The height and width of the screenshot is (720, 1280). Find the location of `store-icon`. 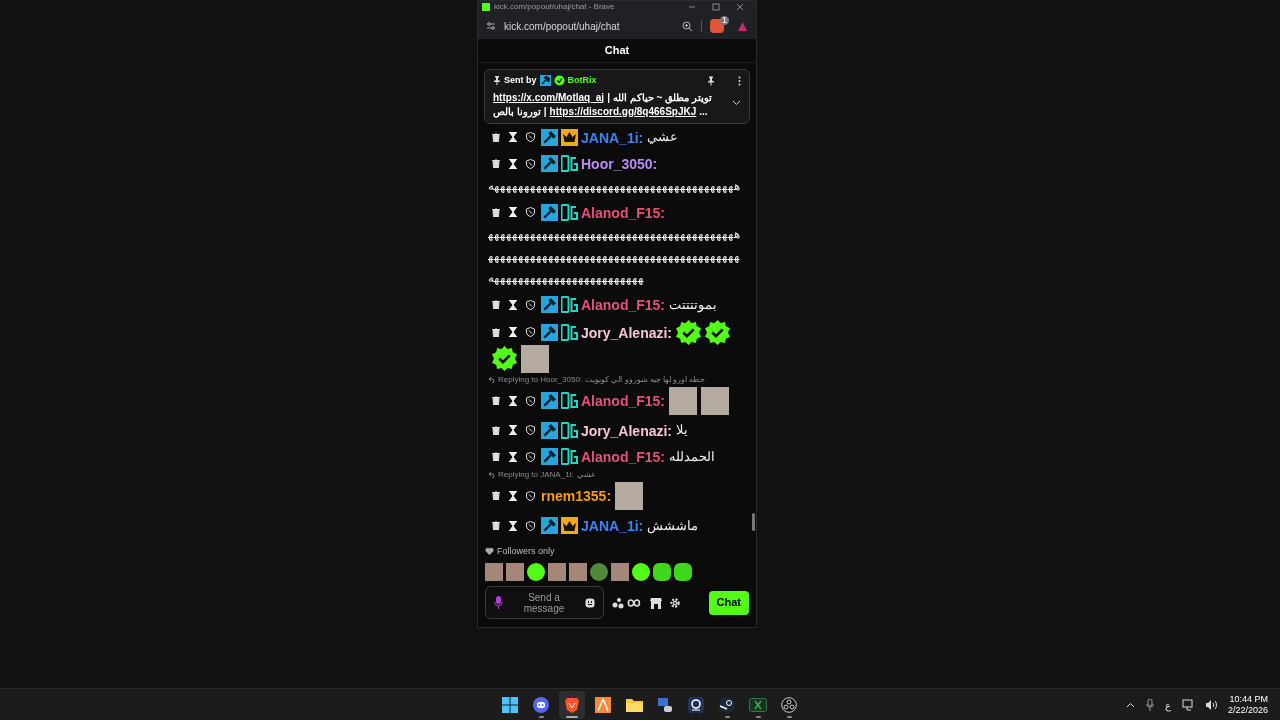

store-icon is located at coordinates (656, 602).